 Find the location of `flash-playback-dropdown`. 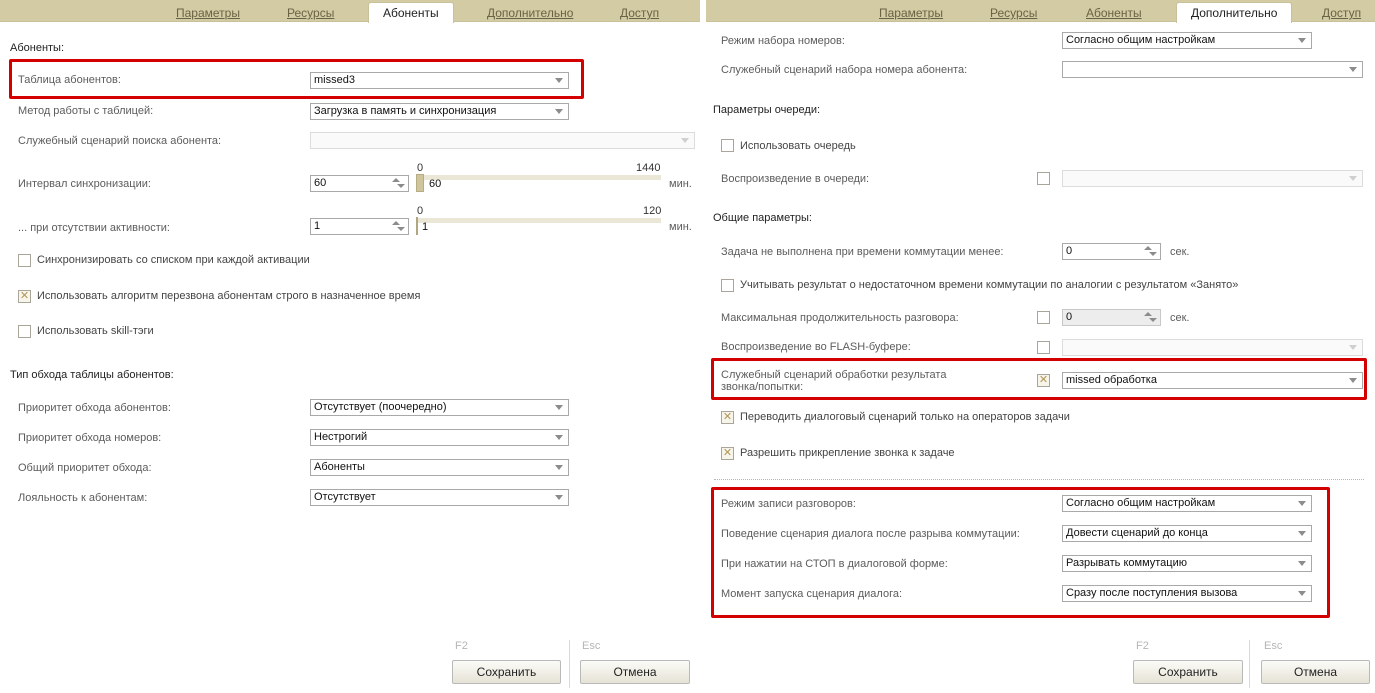

flash-playback-dropdown is located at coordinates (1212, 347).